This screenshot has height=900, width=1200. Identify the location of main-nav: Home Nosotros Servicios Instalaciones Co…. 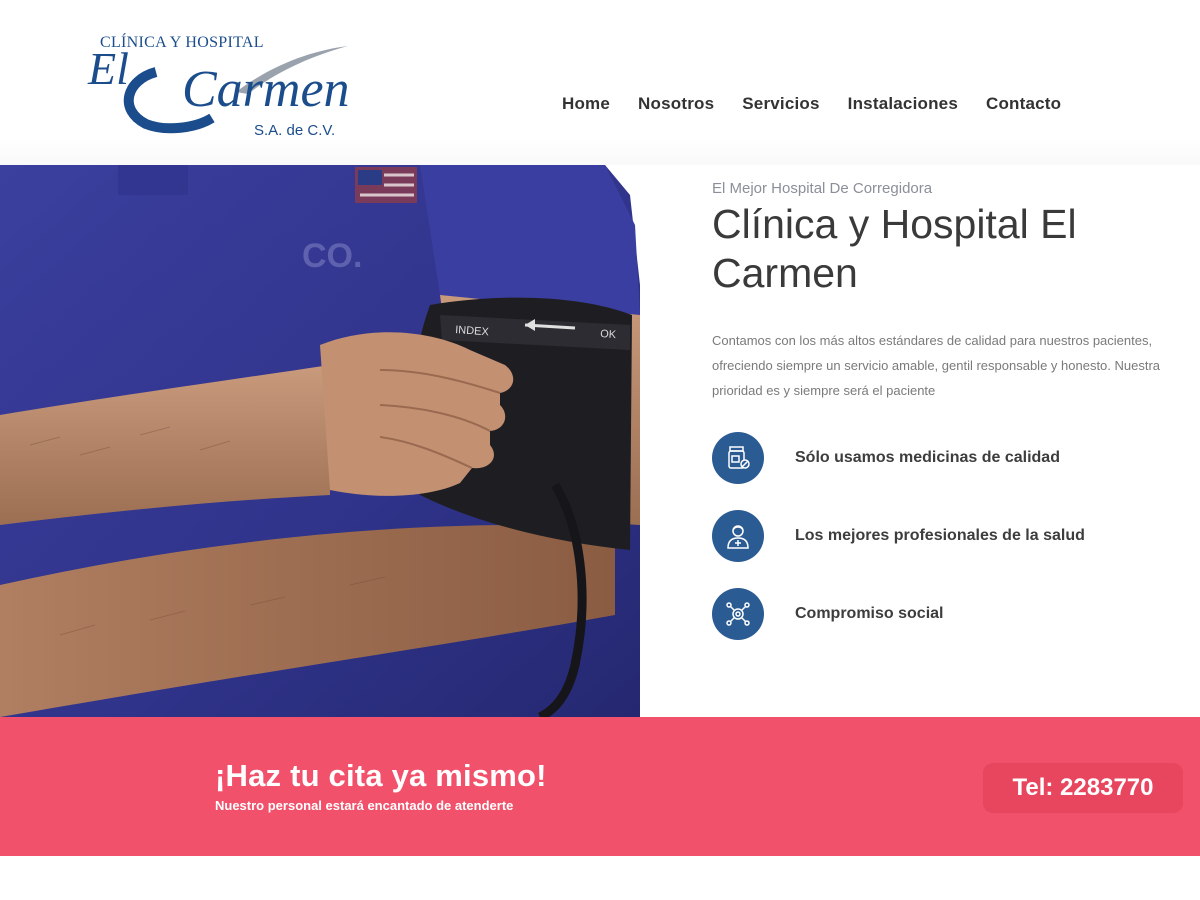
(811, 104).